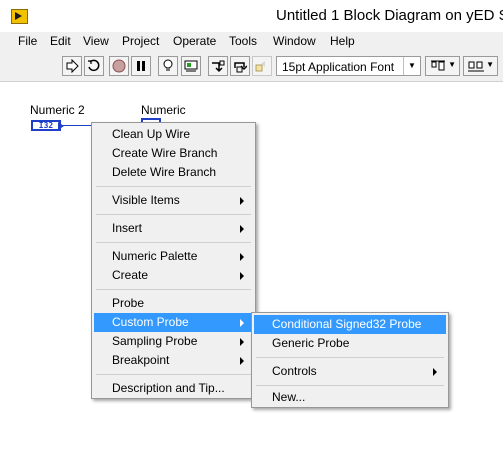 The image size is (503, 463). I want to click on submenu-item-controls: Controls, so click(350, 371).